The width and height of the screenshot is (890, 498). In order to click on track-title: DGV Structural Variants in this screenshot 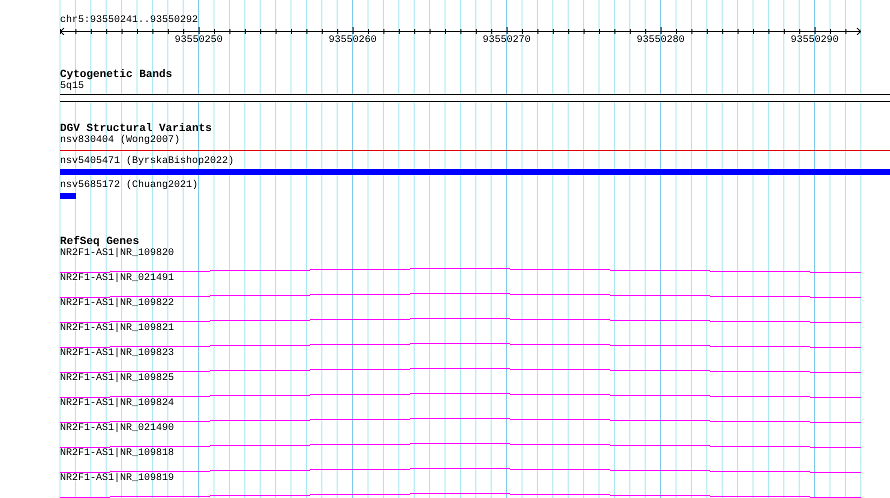, I will do `click(136, 129)`.